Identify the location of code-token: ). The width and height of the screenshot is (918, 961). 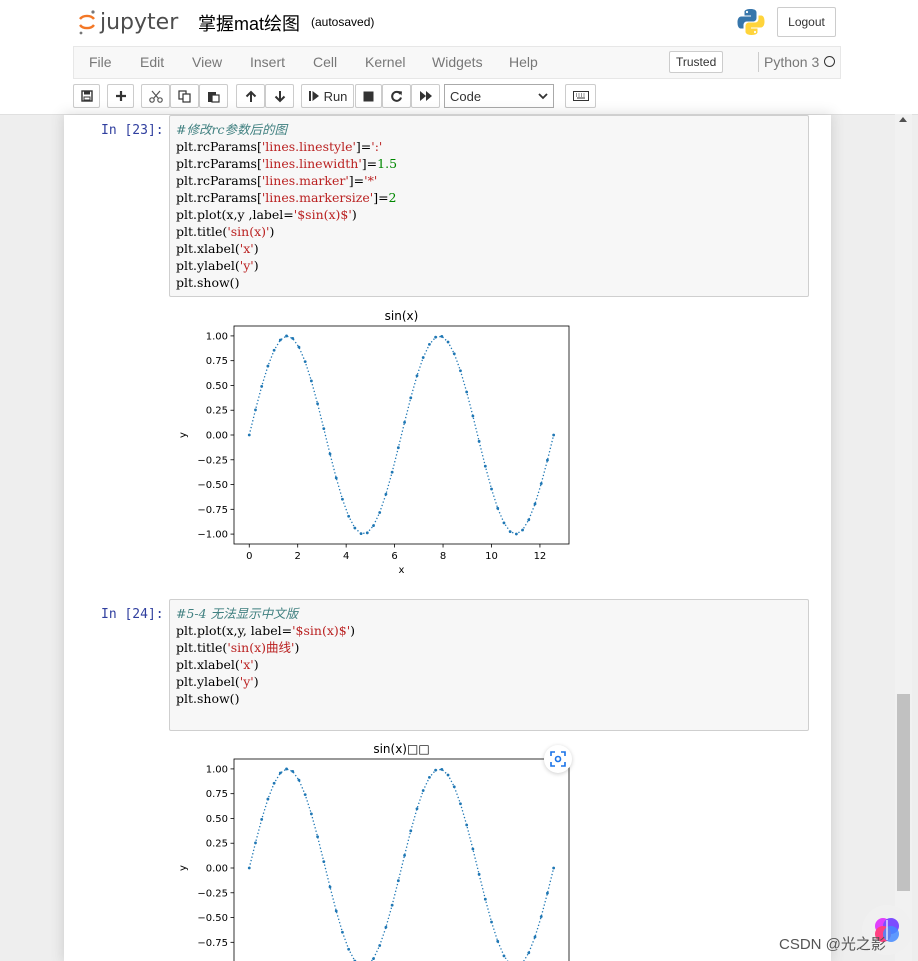
(256, 248).